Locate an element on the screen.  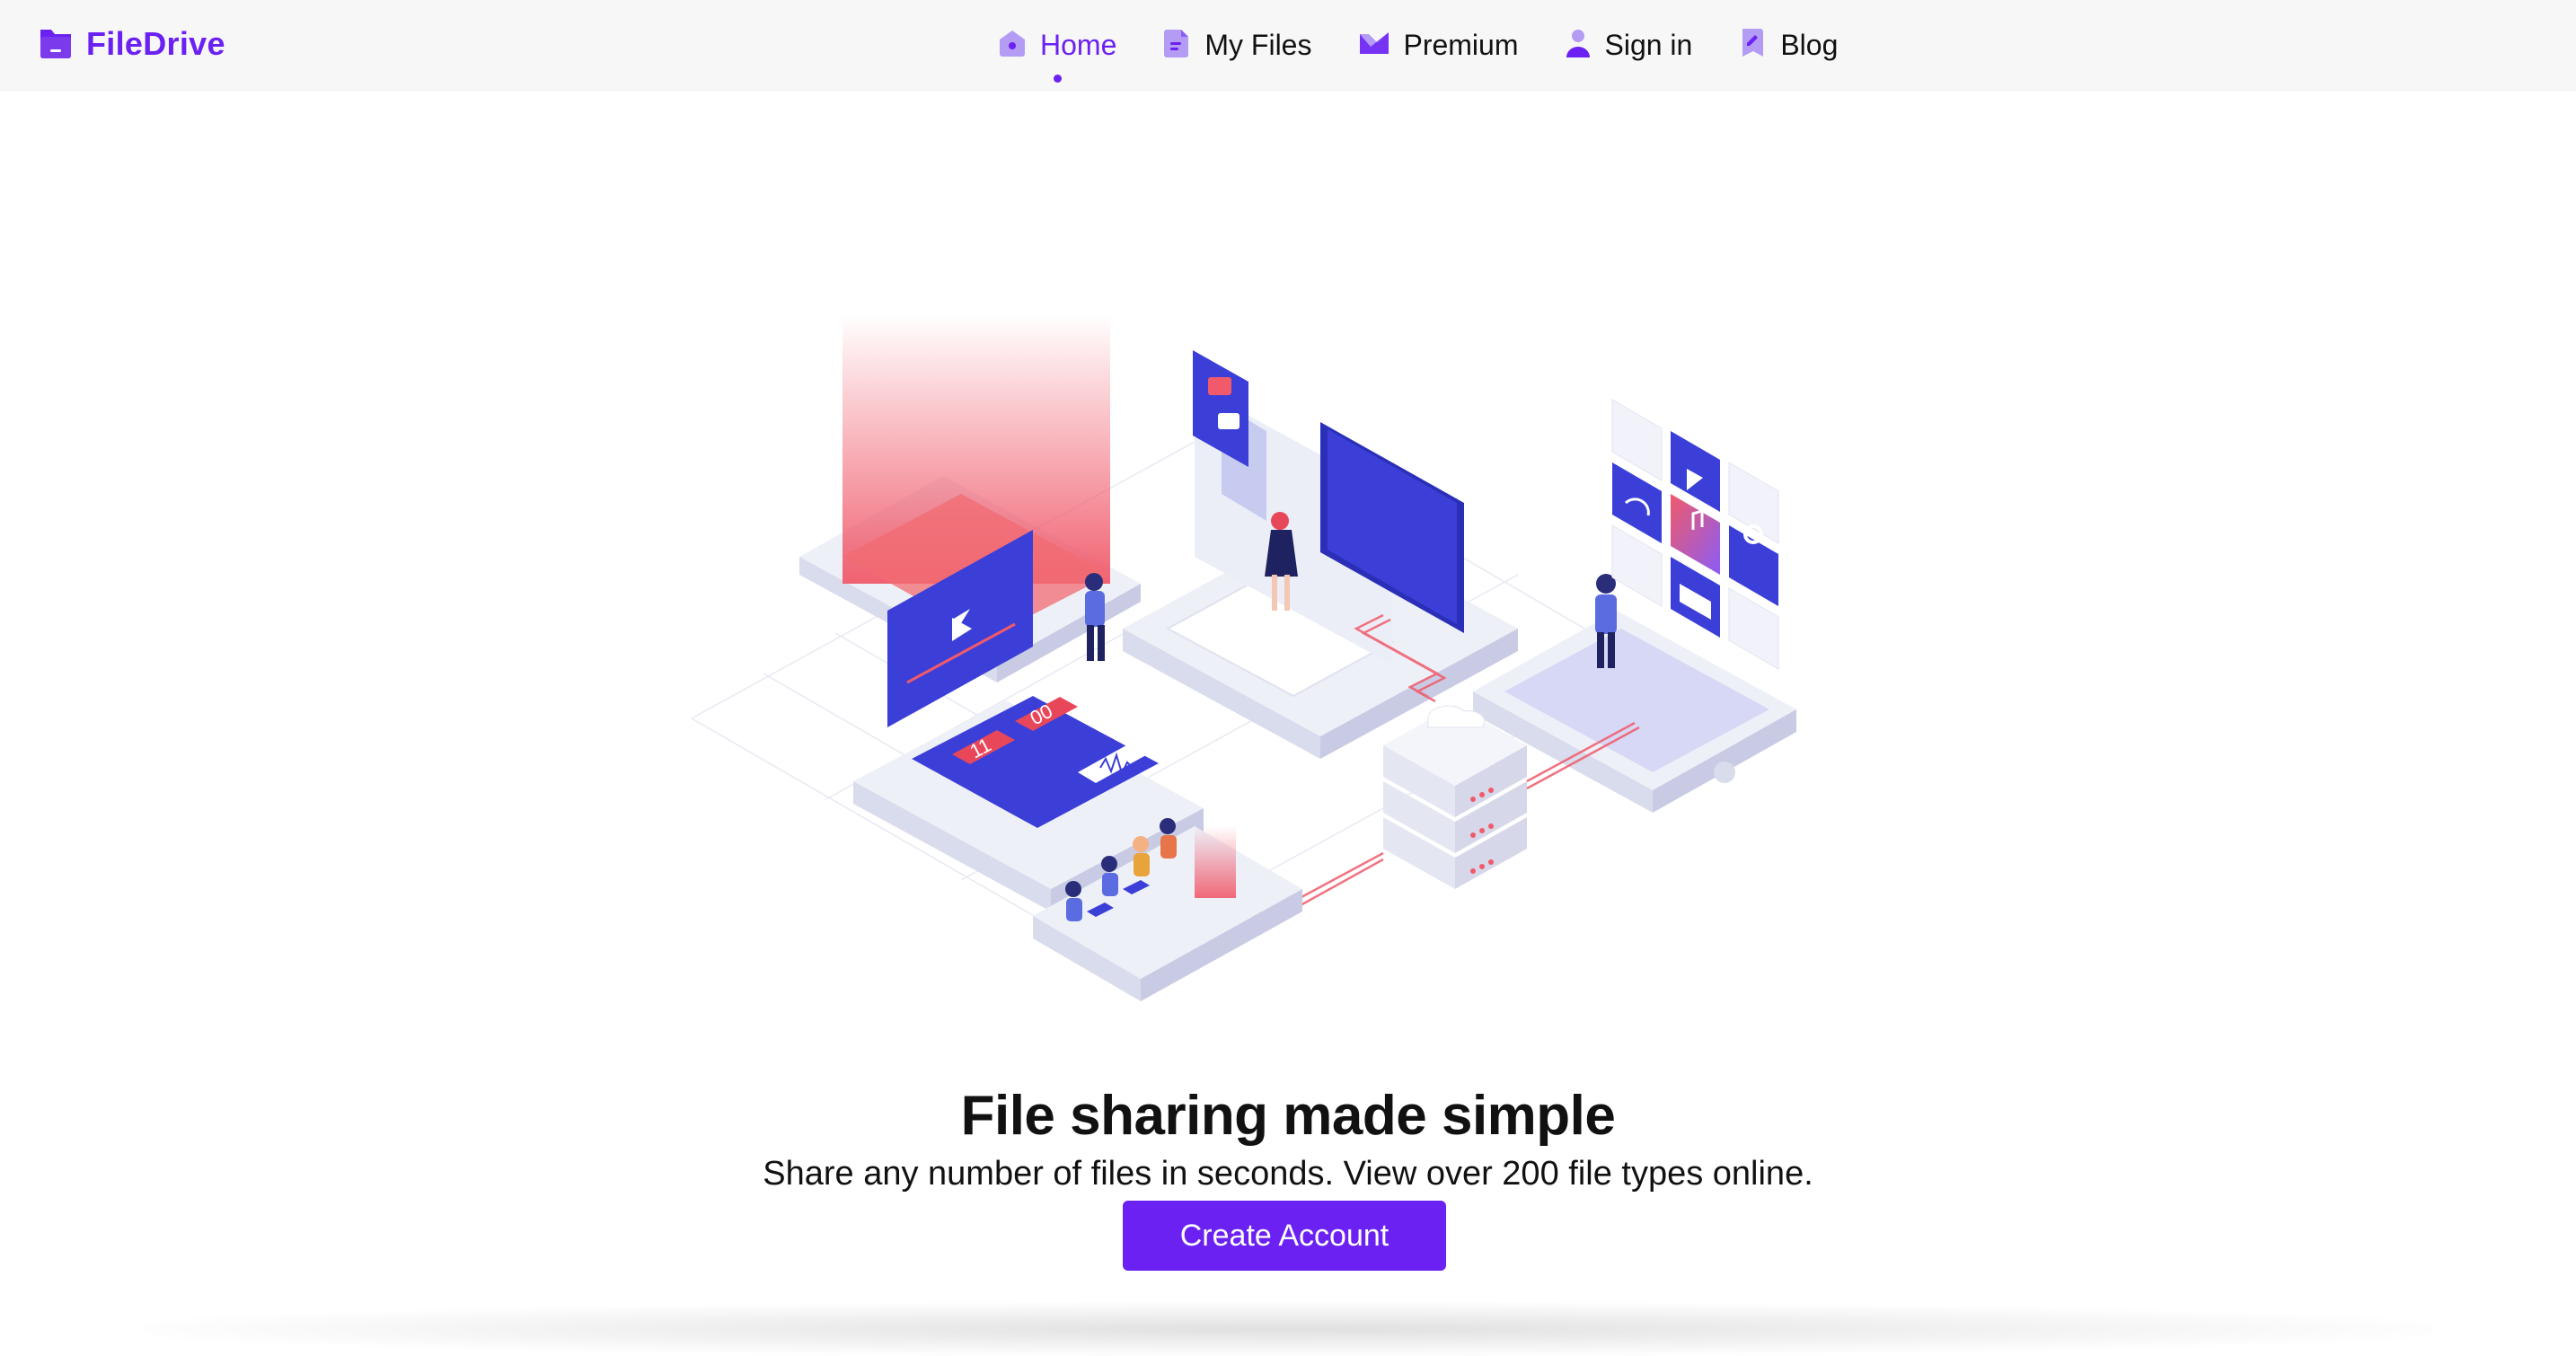
nav-label-home: Home is located at coordinates (1078, 44).